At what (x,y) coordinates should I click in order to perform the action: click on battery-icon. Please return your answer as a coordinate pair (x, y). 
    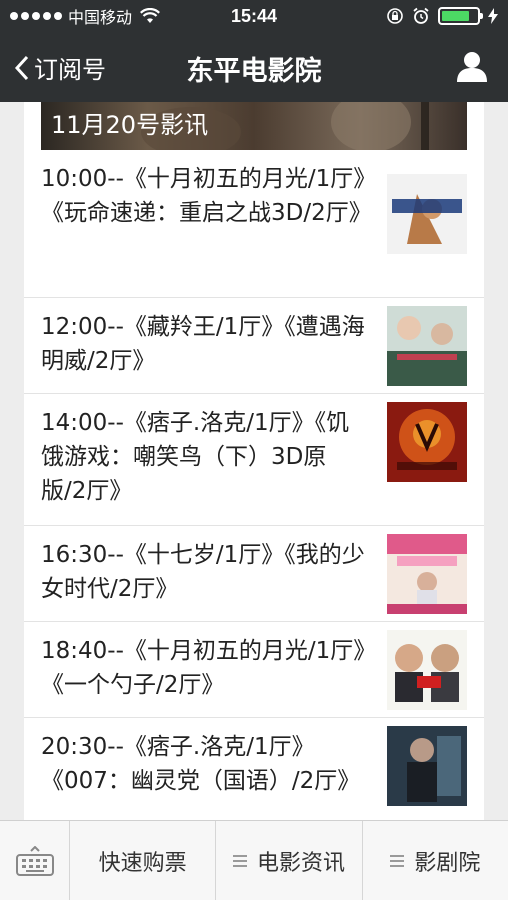
    Looking at the image, I should click on (460, 16).